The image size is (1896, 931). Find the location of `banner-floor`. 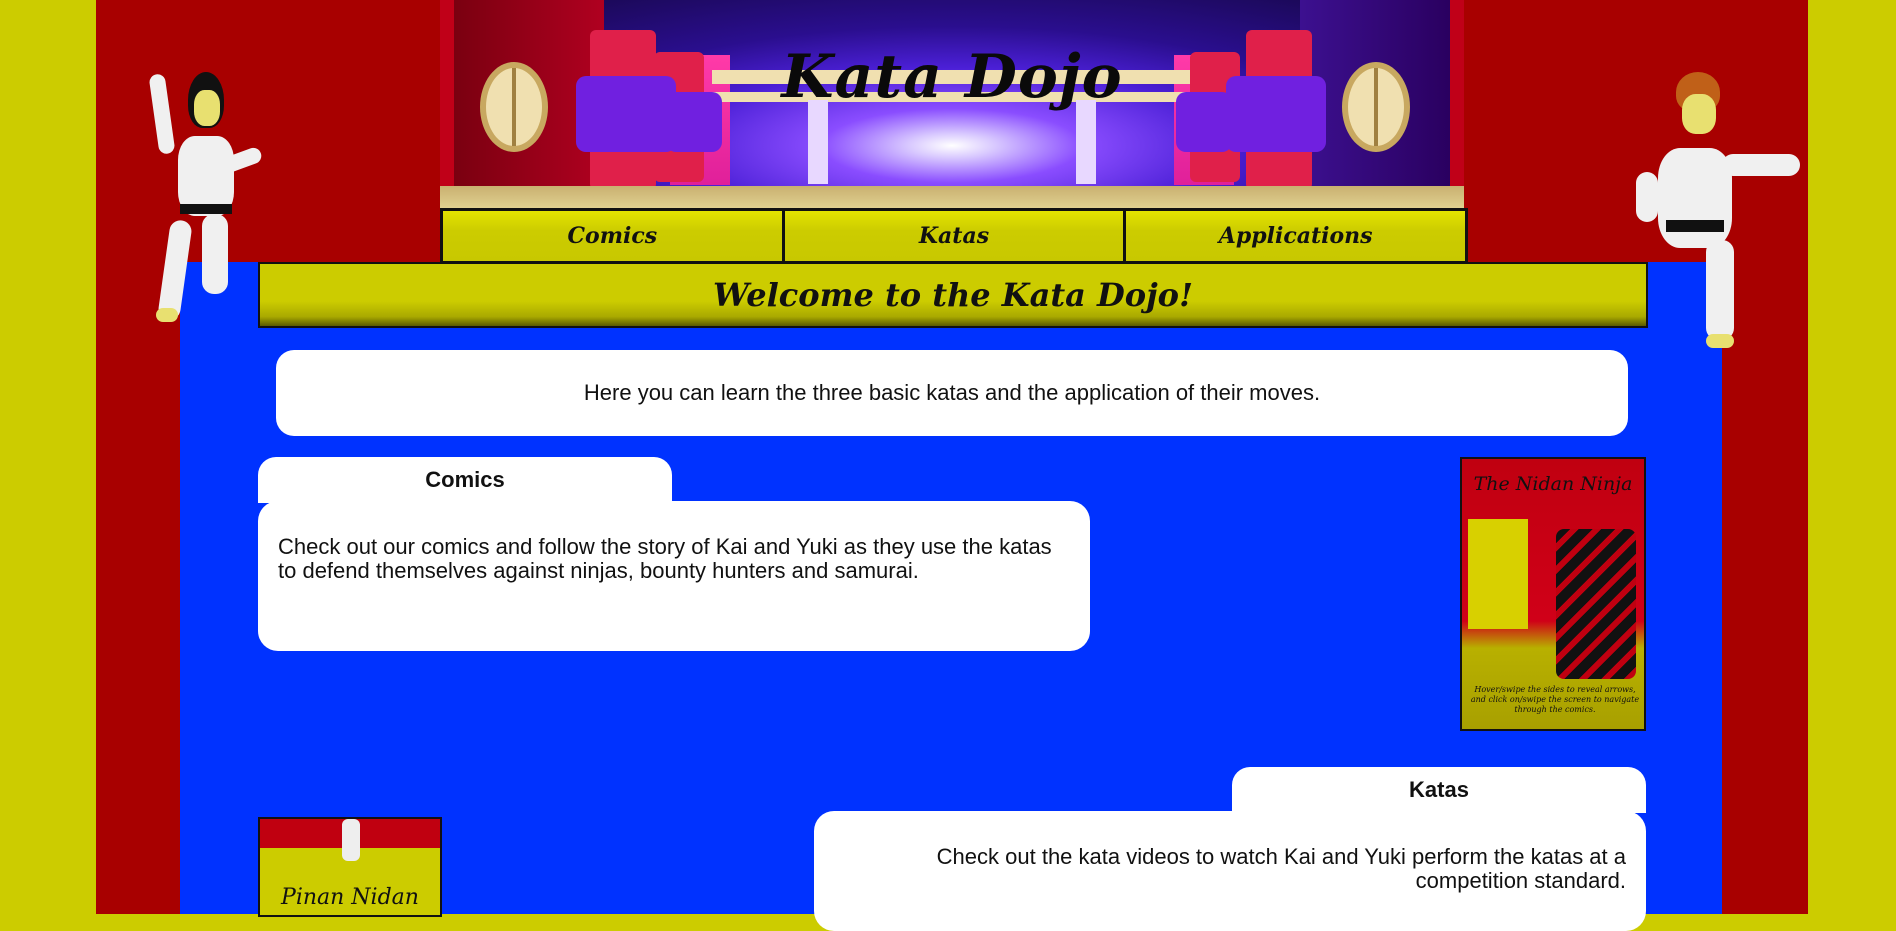

banner-floor is located at coordinates (952, 197).